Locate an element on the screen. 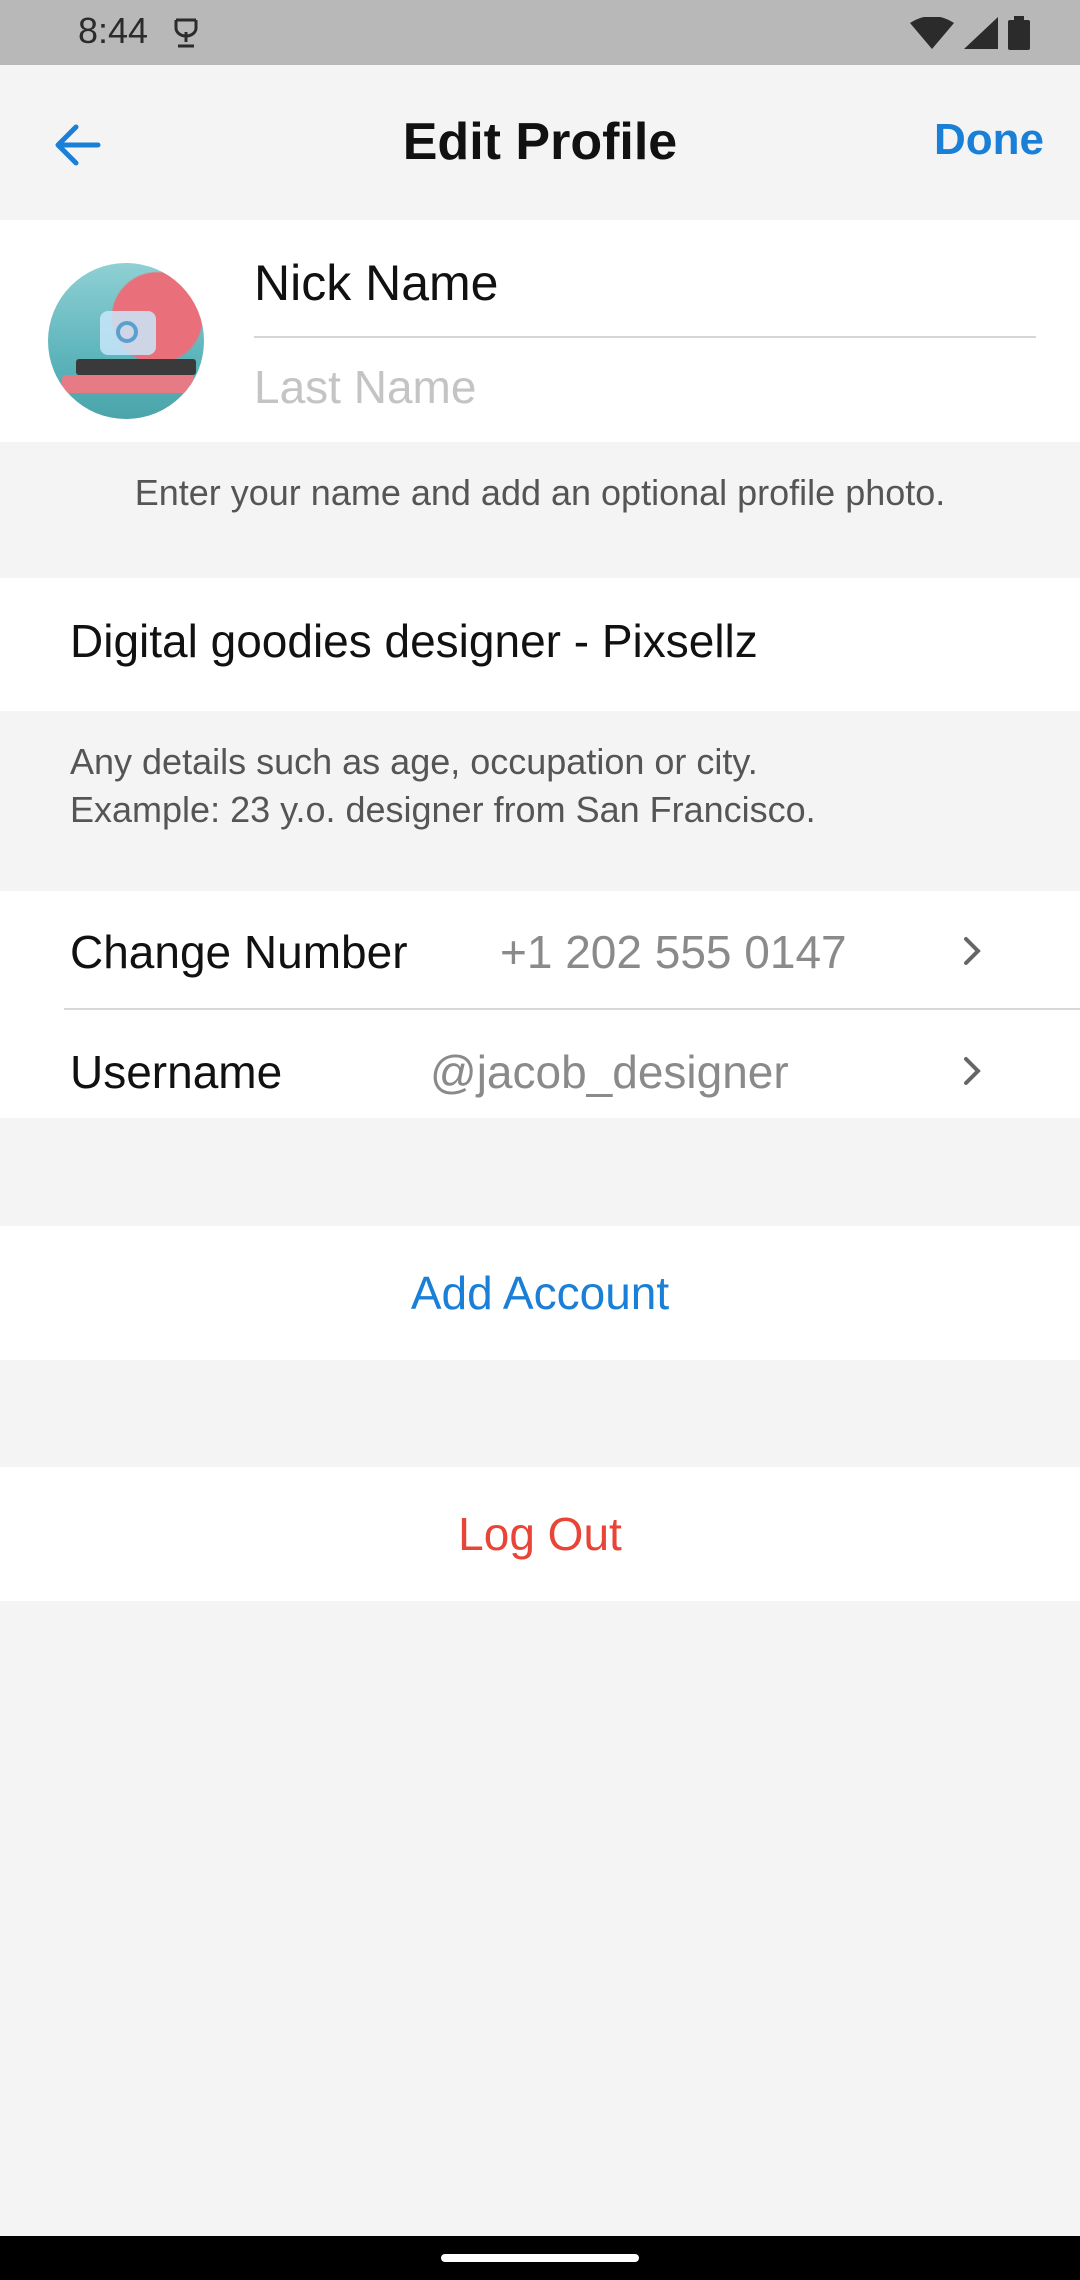 This screenshot has height=2280, width=1080. bio-section is located at coordinates (540, 644).